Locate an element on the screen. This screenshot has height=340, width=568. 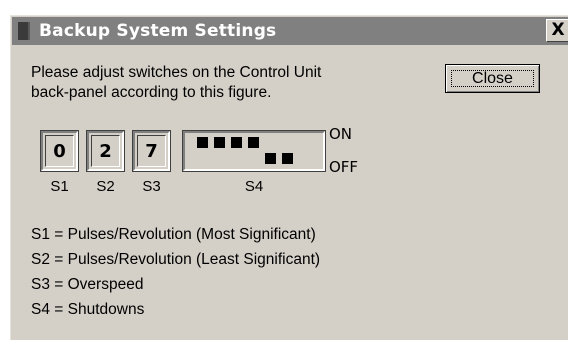
switch-s3-value: 7 is located at coordinates (151, 151).